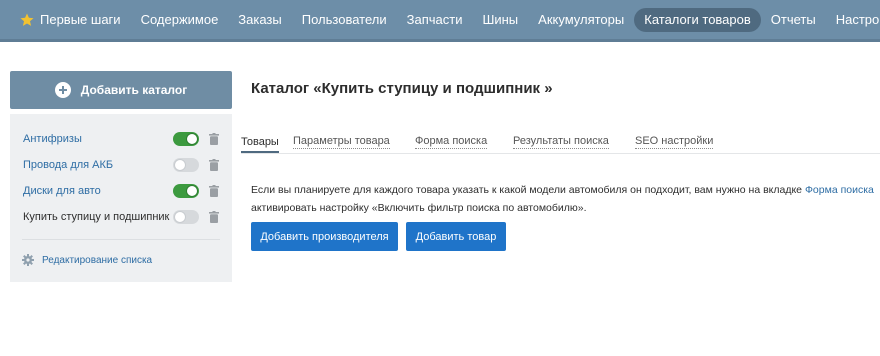 The height and width of the screenshot is (356, 880). I want to click on nav-item-tires: Шины, so click(500, 20).